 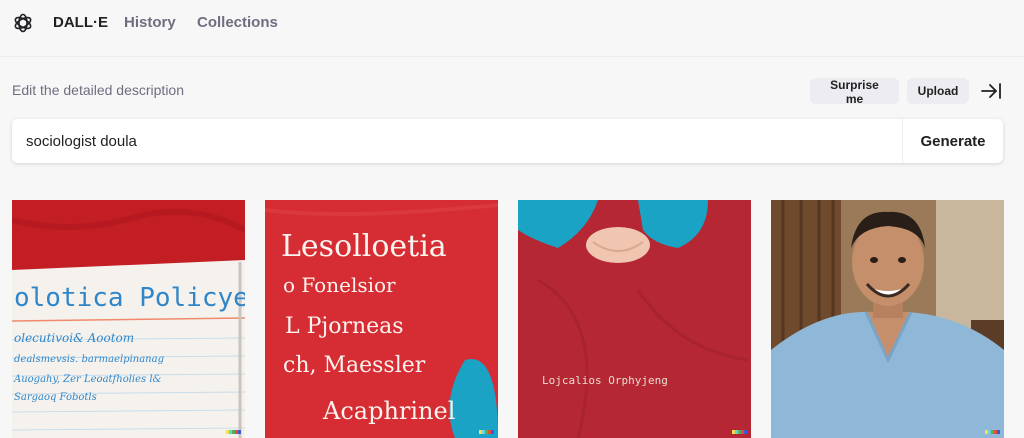 What do you see at coordinates (618, 245) in the screenshot?
I see `clasped-hands` at bounding box center [618, 245].